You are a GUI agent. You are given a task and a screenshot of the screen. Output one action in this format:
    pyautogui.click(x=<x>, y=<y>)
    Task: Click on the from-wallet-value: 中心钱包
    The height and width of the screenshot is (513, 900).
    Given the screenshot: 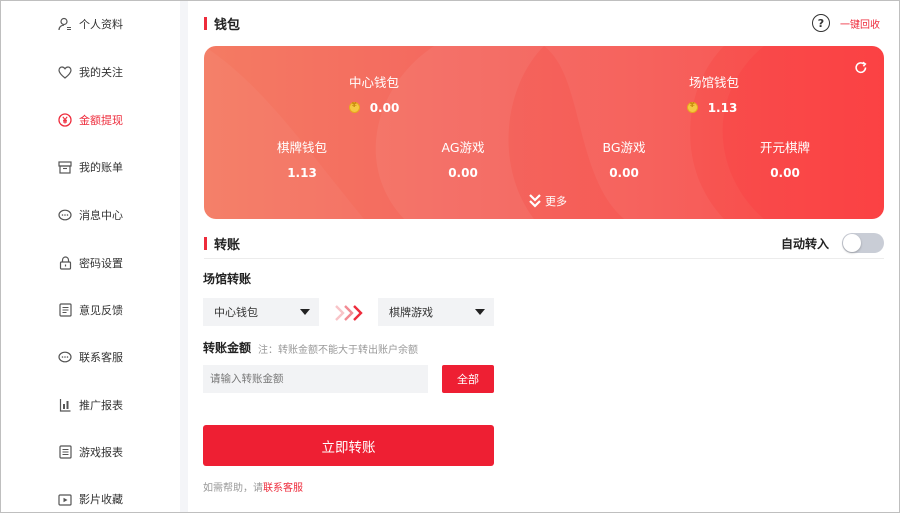 What is the action you would take?
    pyautogui.click(x=236, y=312)
    